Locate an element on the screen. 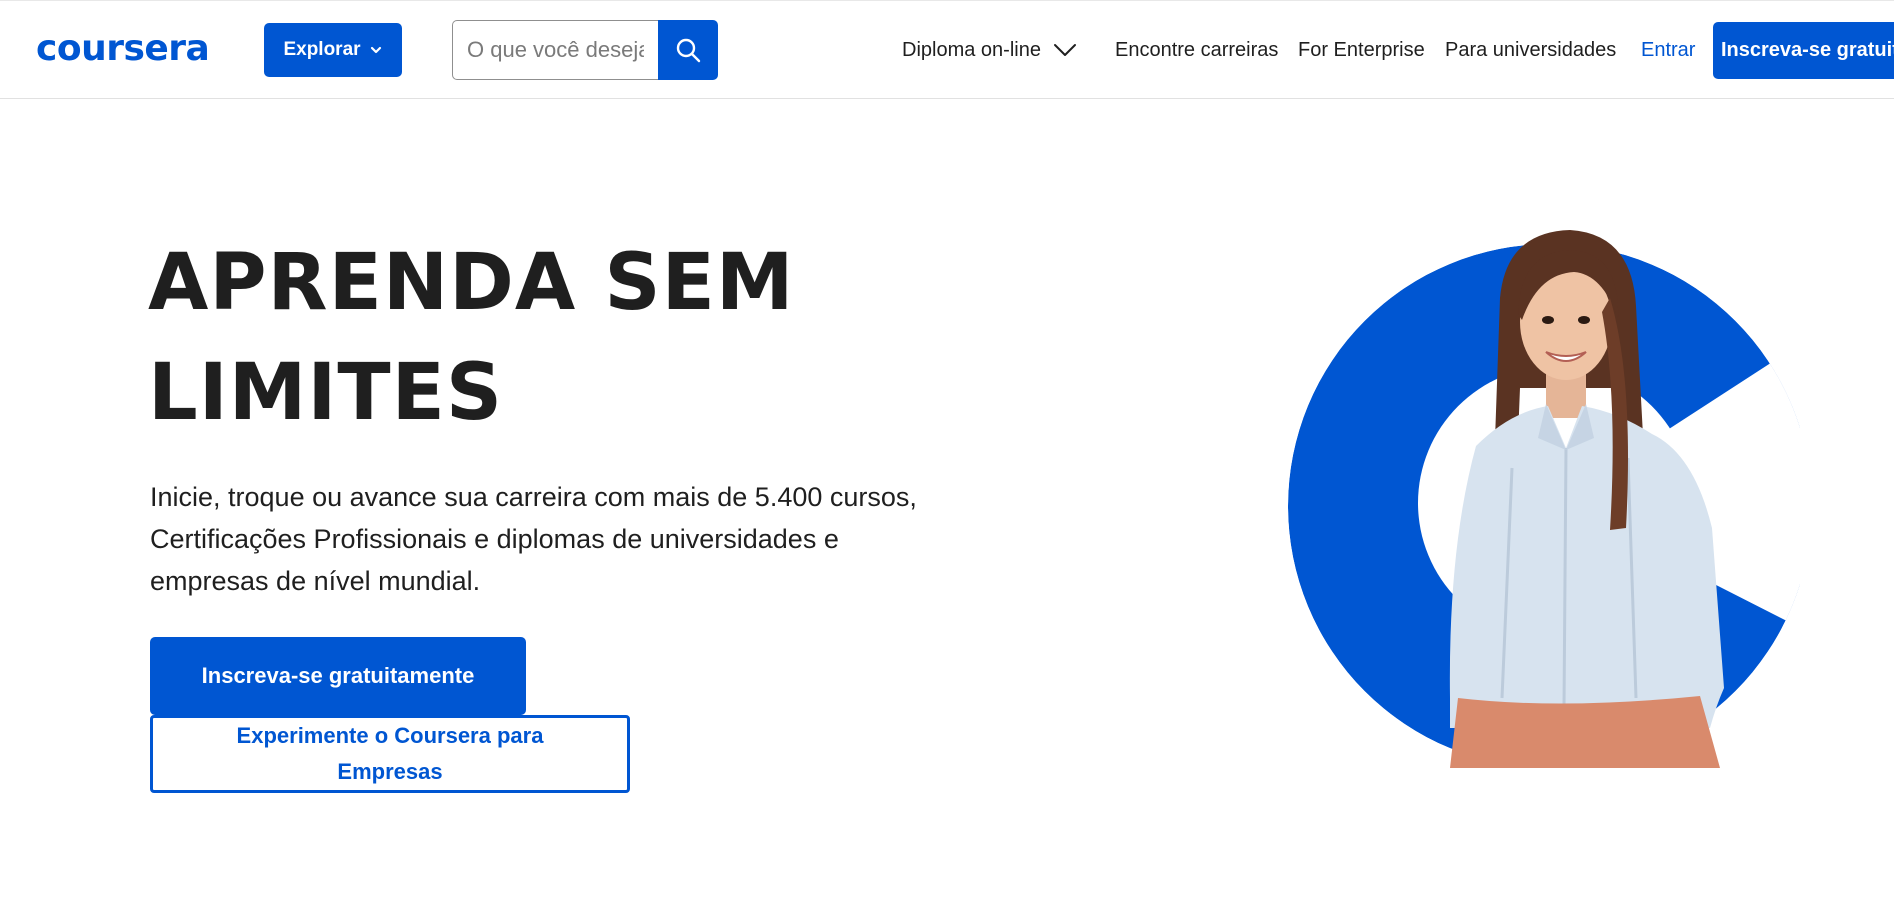  search-bar is located at coordinates (585, 50).